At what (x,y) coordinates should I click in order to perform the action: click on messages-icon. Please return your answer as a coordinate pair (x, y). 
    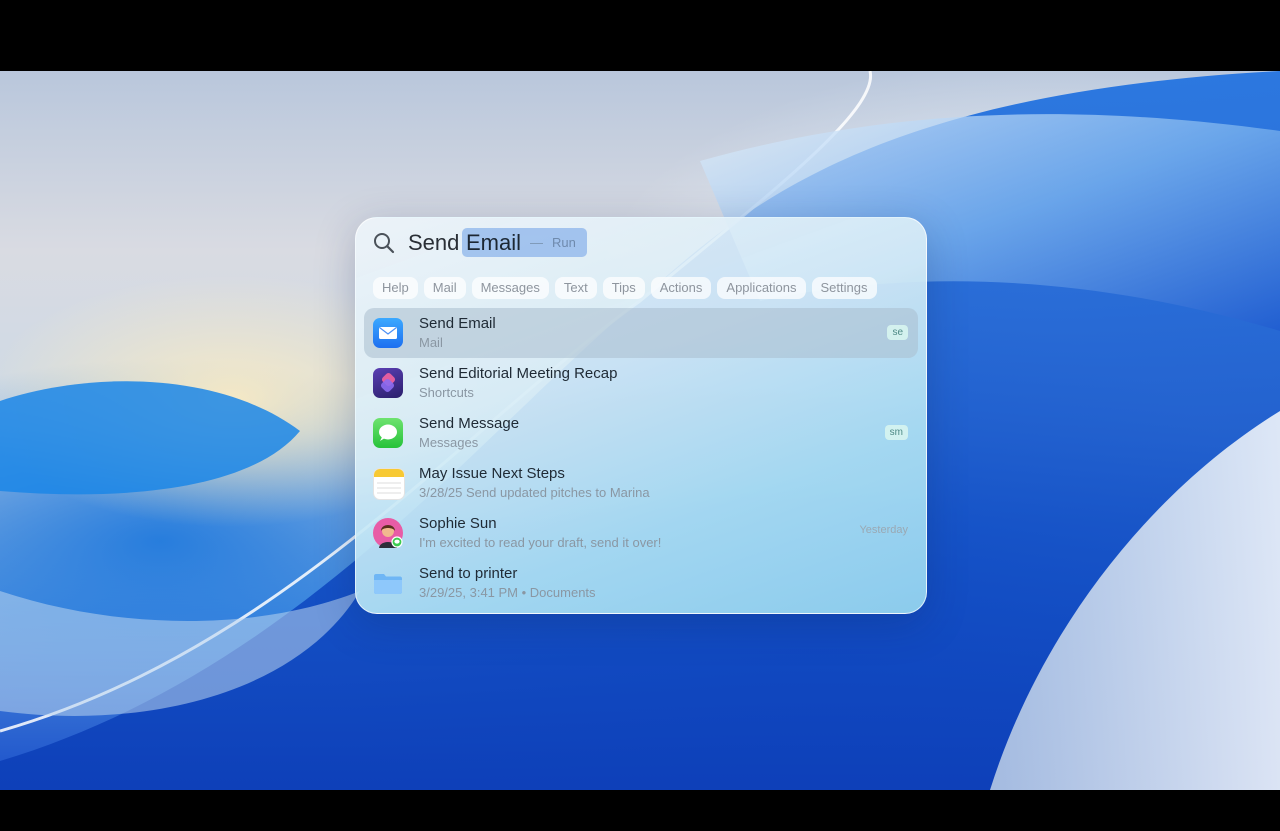
    Looking at the image, I should click on (388, 433).